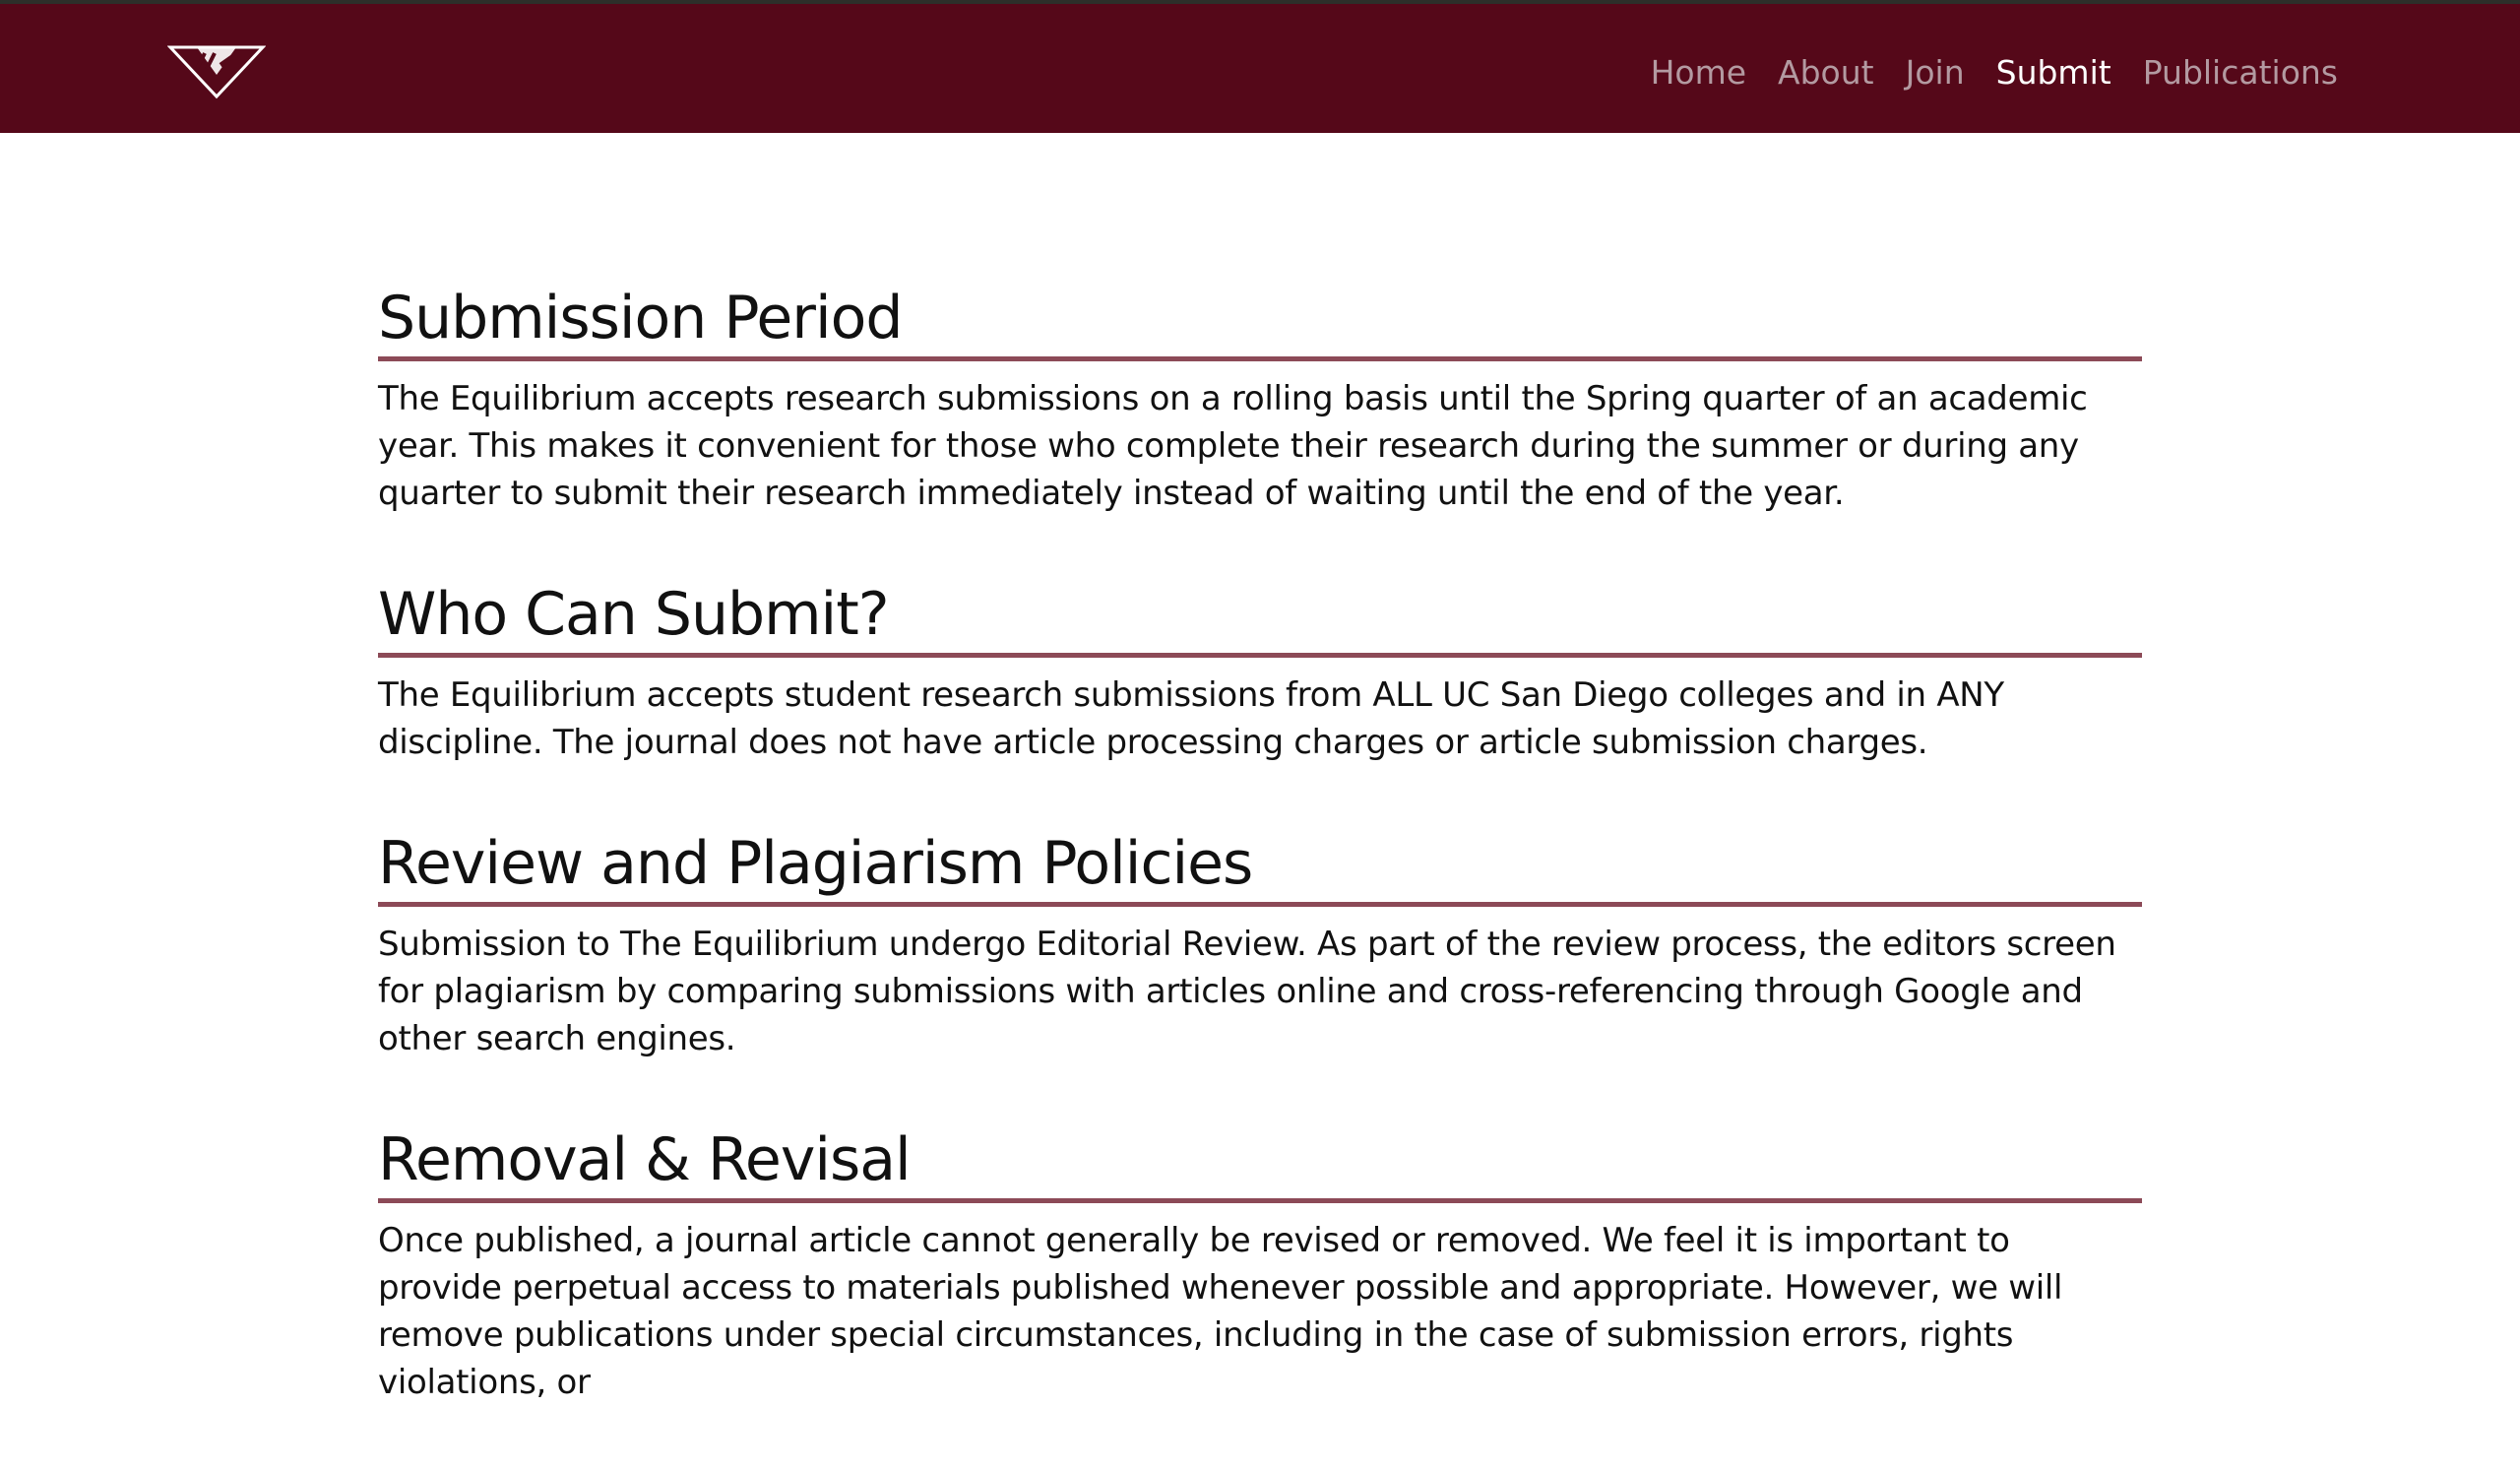 Image resolution: width=2520 pixels, height=1471 pixels. Describe the element at coordinates (815, 863) in the screenshot. I see `section-title: Review and Plagiarism Policies` at that location.